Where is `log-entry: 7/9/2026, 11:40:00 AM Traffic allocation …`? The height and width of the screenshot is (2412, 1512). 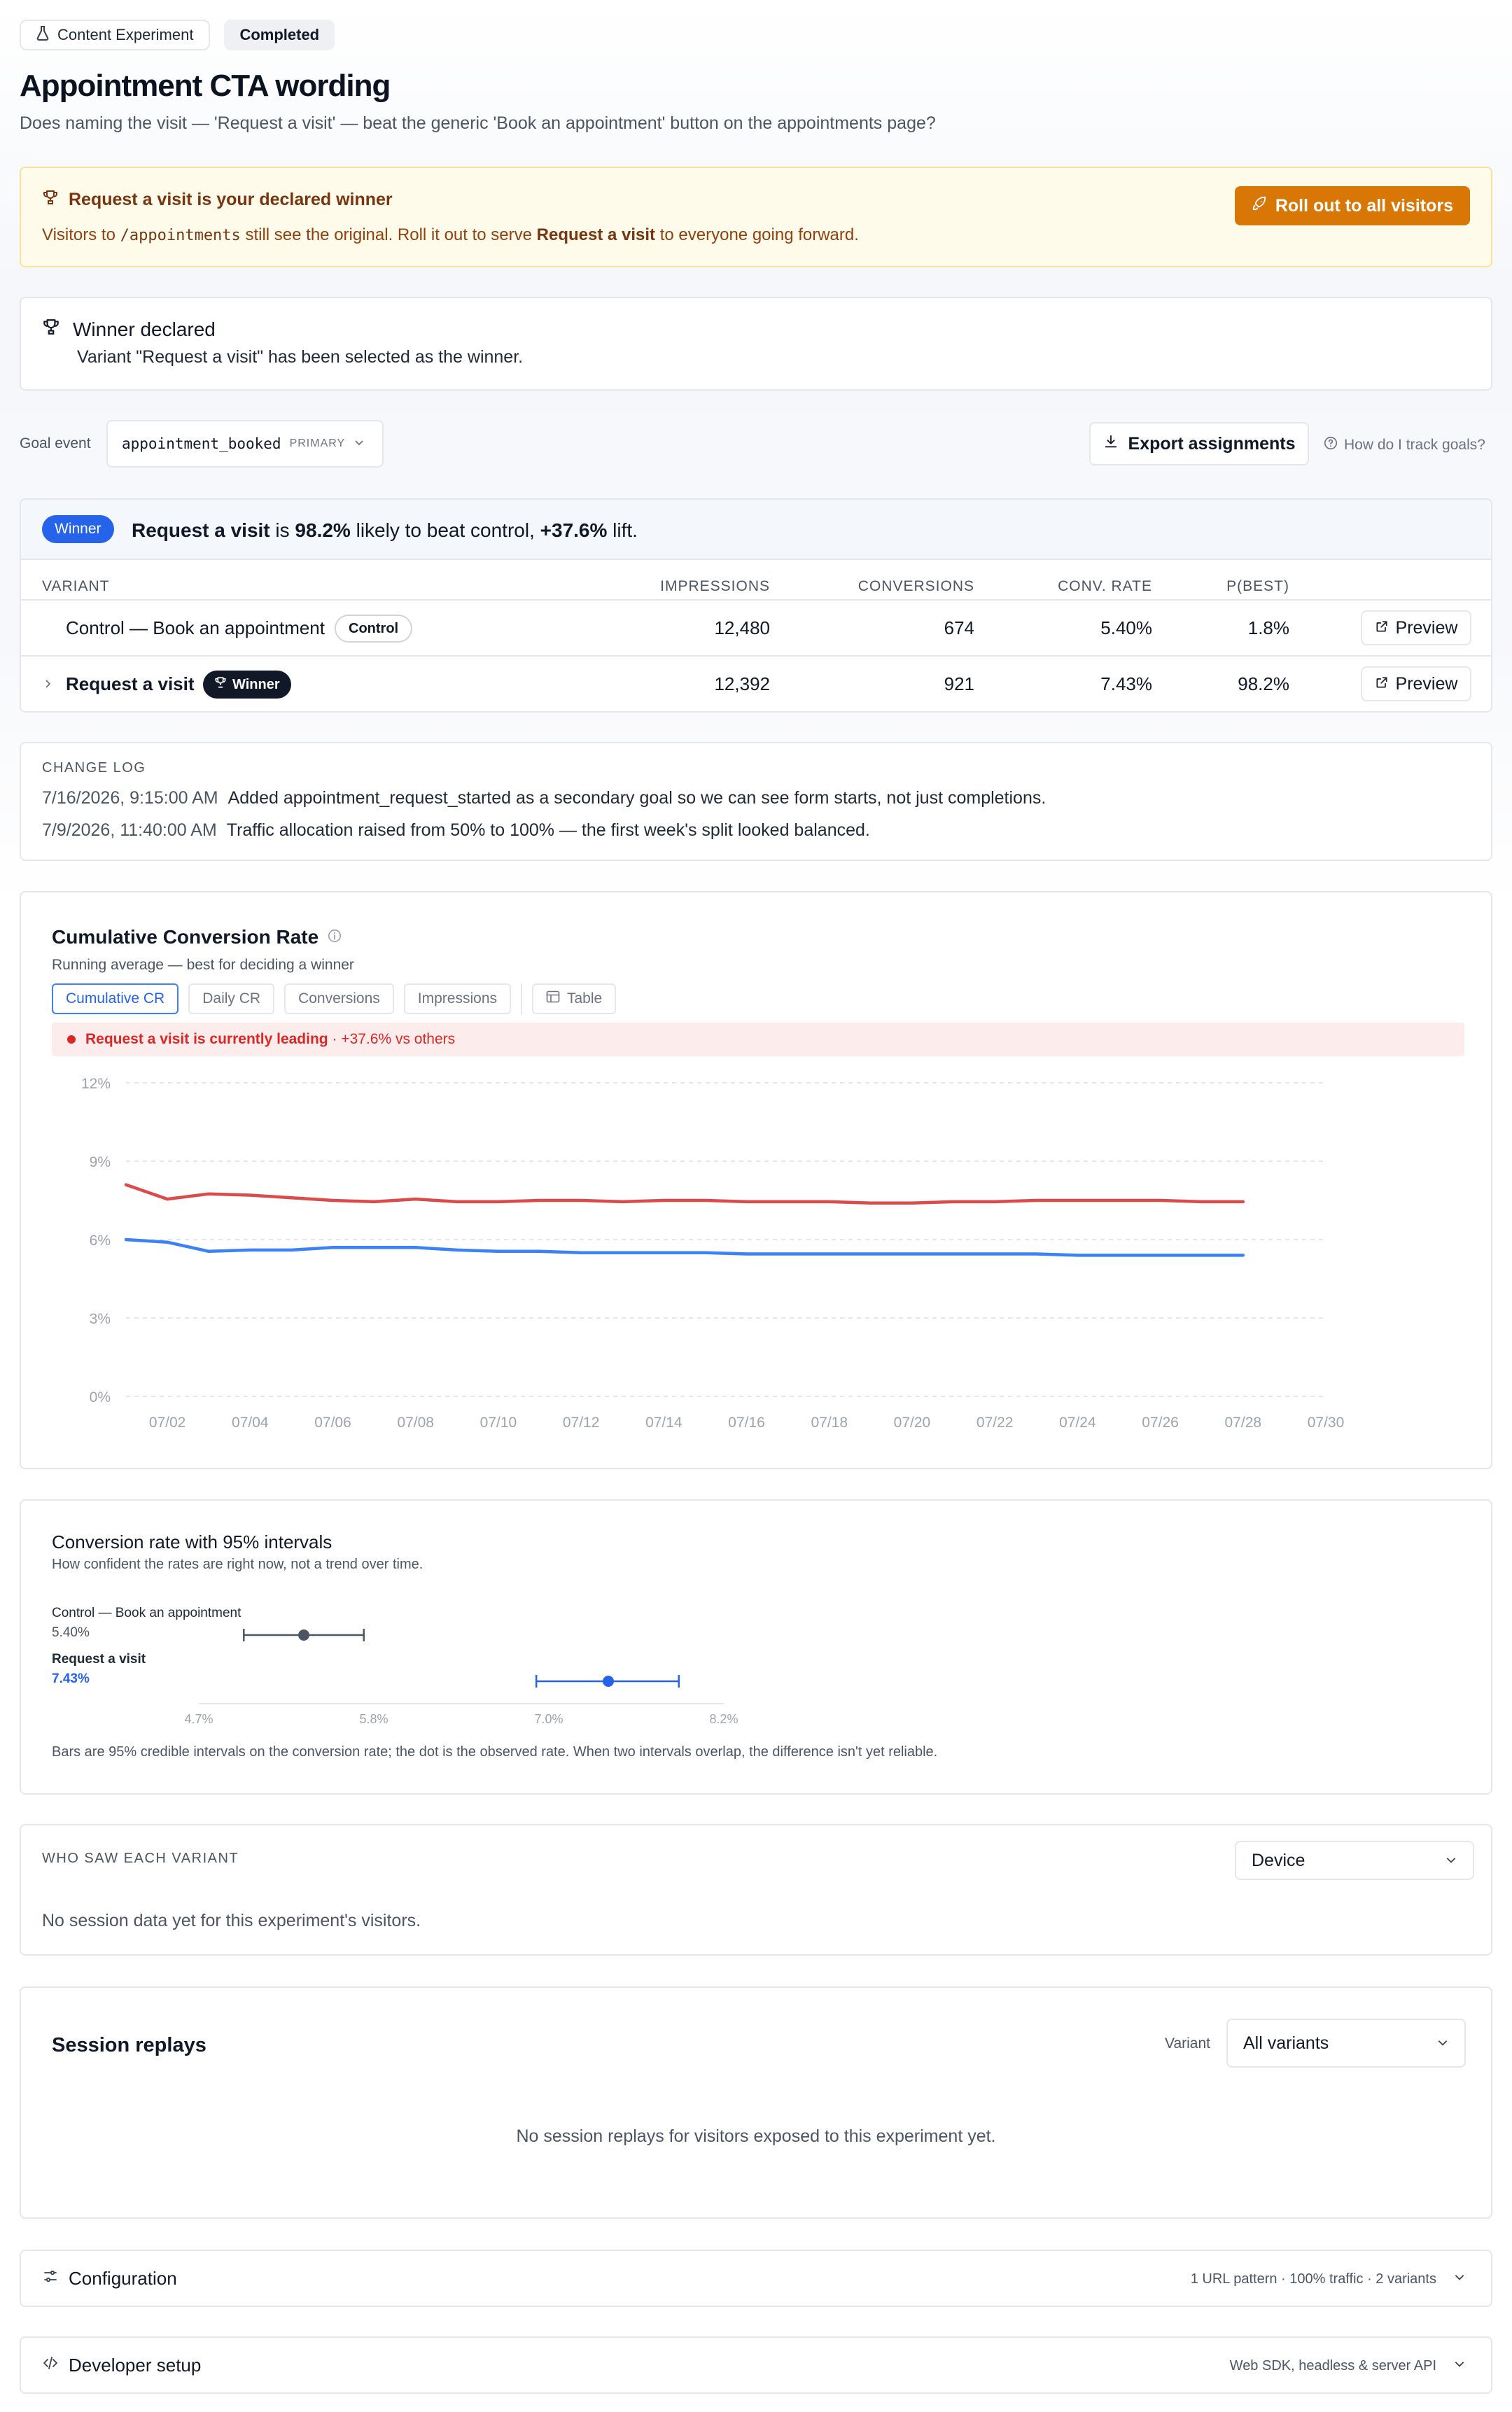
log-entry: 7/9/2026, 11:40:00 AM Traffic allocation … is located at coordinates (456, 830).